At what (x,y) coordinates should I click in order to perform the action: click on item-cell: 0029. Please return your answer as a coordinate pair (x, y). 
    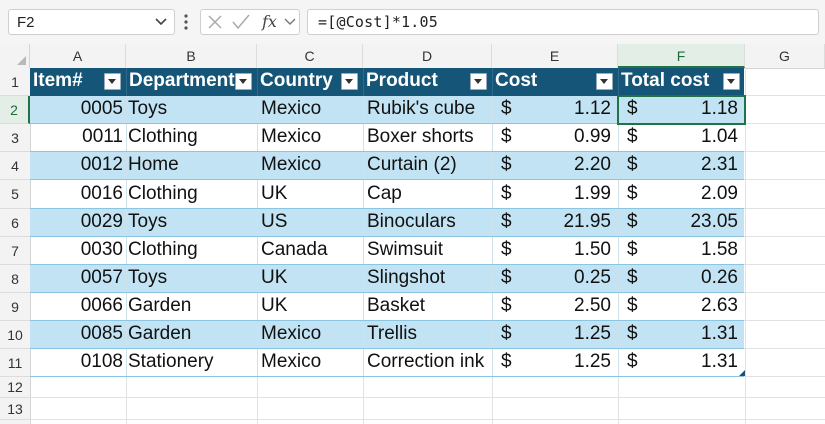
    Looking at the image, I should click on (78, 223).